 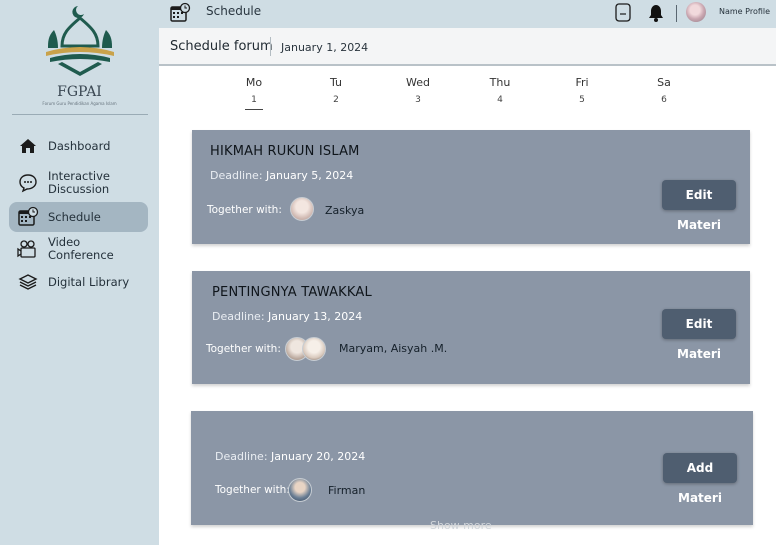 I want to click on day-tuesday: Tu 2, so click(x=336, y=90).